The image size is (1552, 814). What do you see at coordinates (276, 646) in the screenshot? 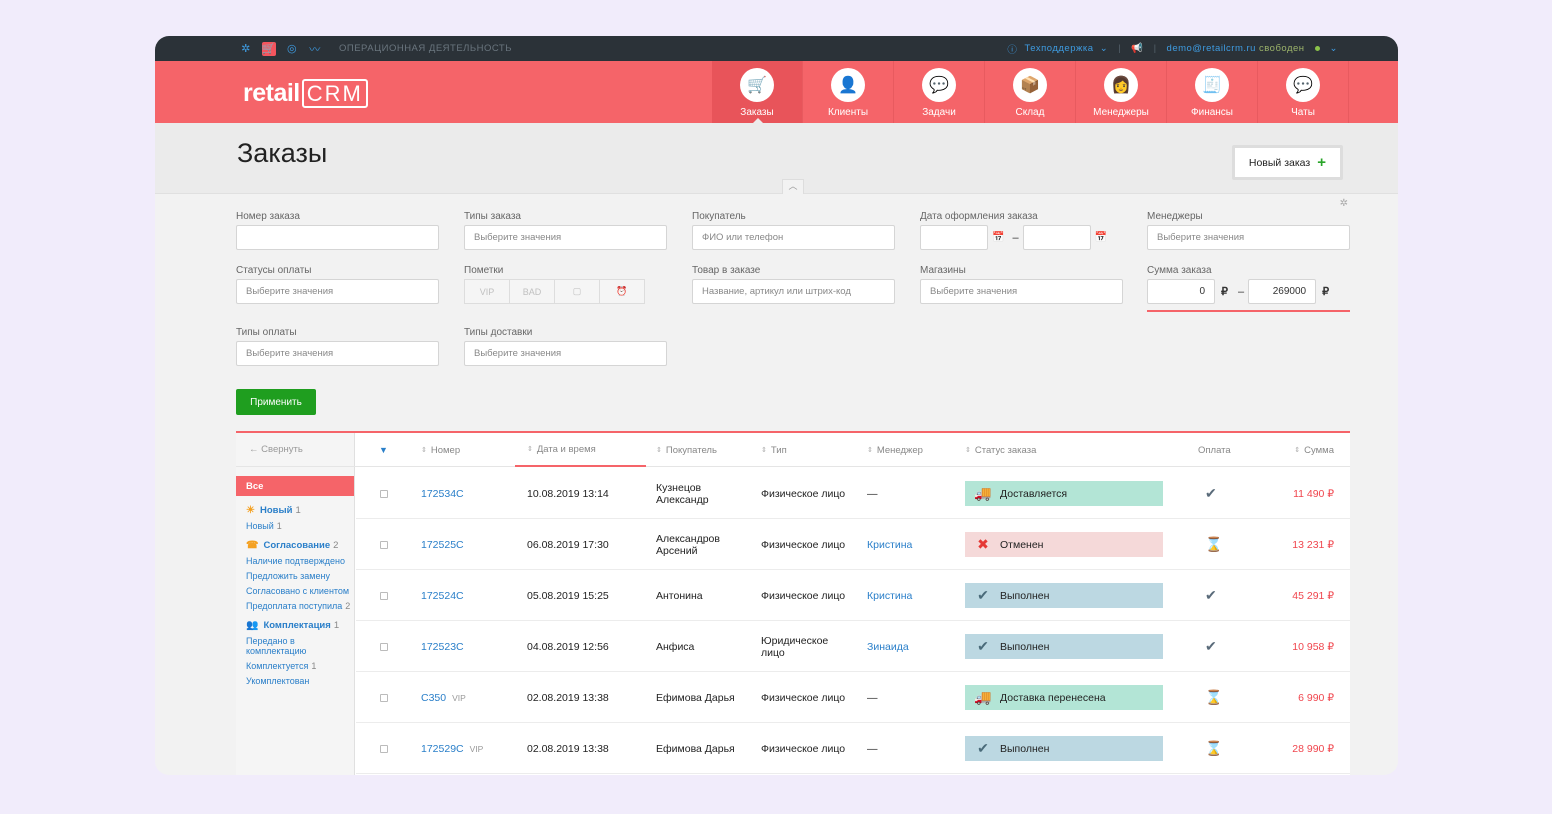
I see `sidebar-item-label: Передано в комплектацию` at bounding box center [276, 646].